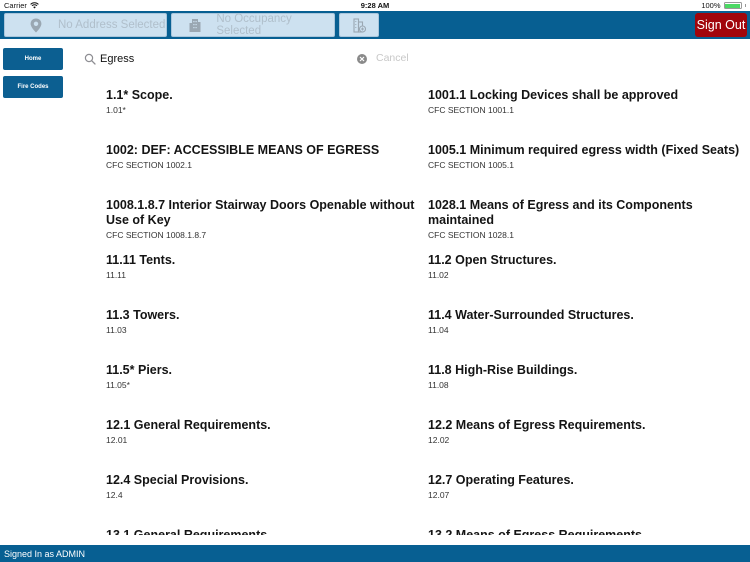 The image size is (750, 562). What do you see at coordinates (188, 425) in the screenshot?
I see `result-title: 12.1 General Requirements.` at bounding box center [188, 425].